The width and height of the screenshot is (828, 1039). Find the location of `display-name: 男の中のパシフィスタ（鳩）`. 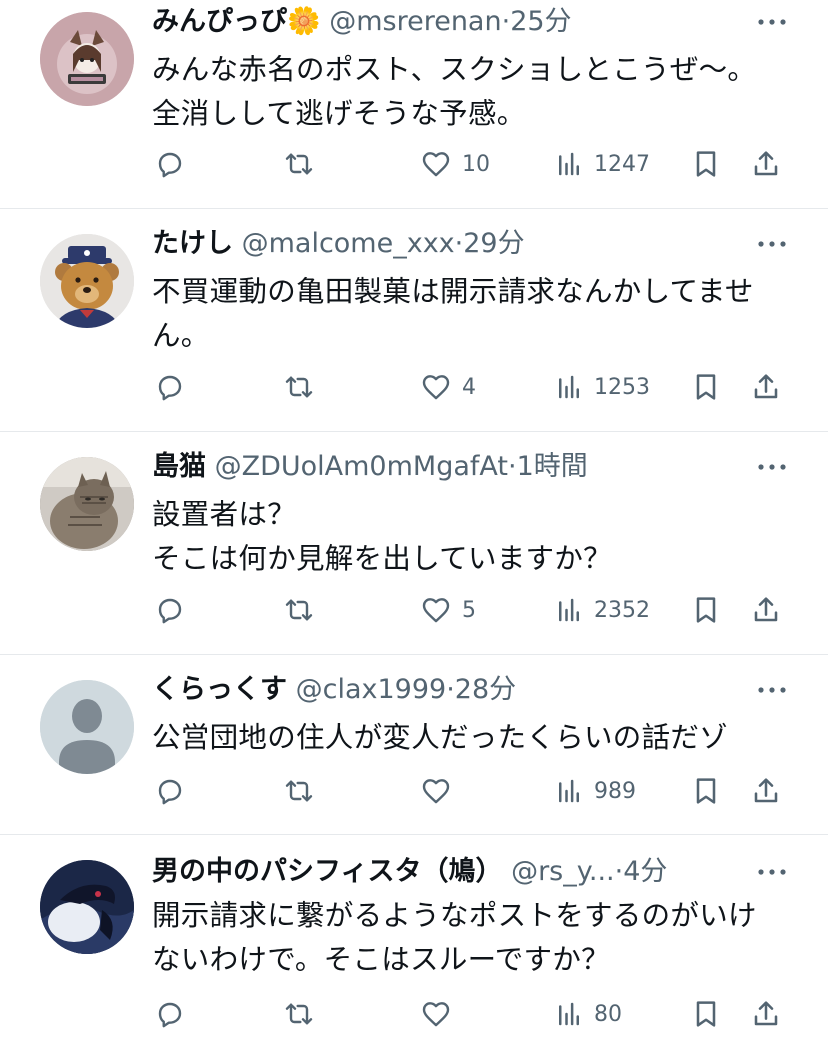

display-name: 男の中のパシフィスタ（鳩） is located at coordinates (327, 871).